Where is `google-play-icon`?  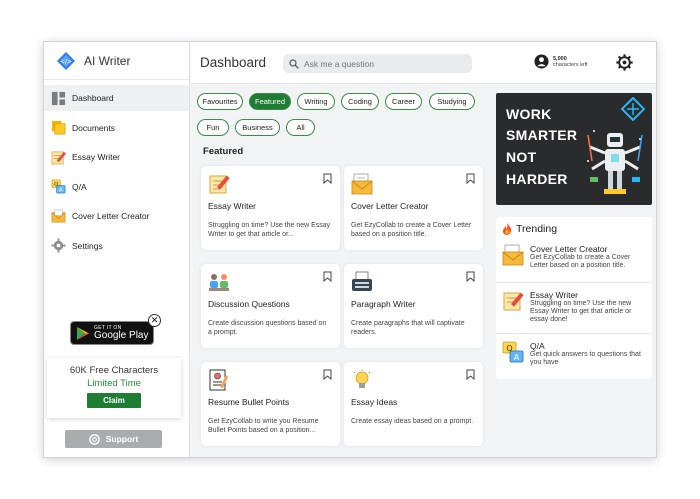 google-play-icon is located at coordinates (83, 333).